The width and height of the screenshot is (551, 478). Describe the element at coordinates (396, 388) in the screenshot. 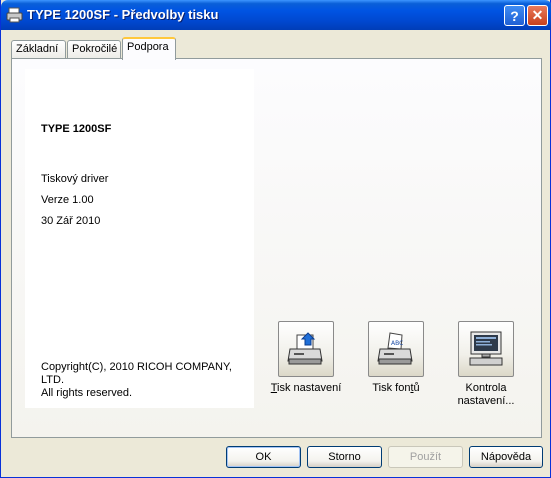

I see `print-fonts-label: Tisk fontů` at that location.